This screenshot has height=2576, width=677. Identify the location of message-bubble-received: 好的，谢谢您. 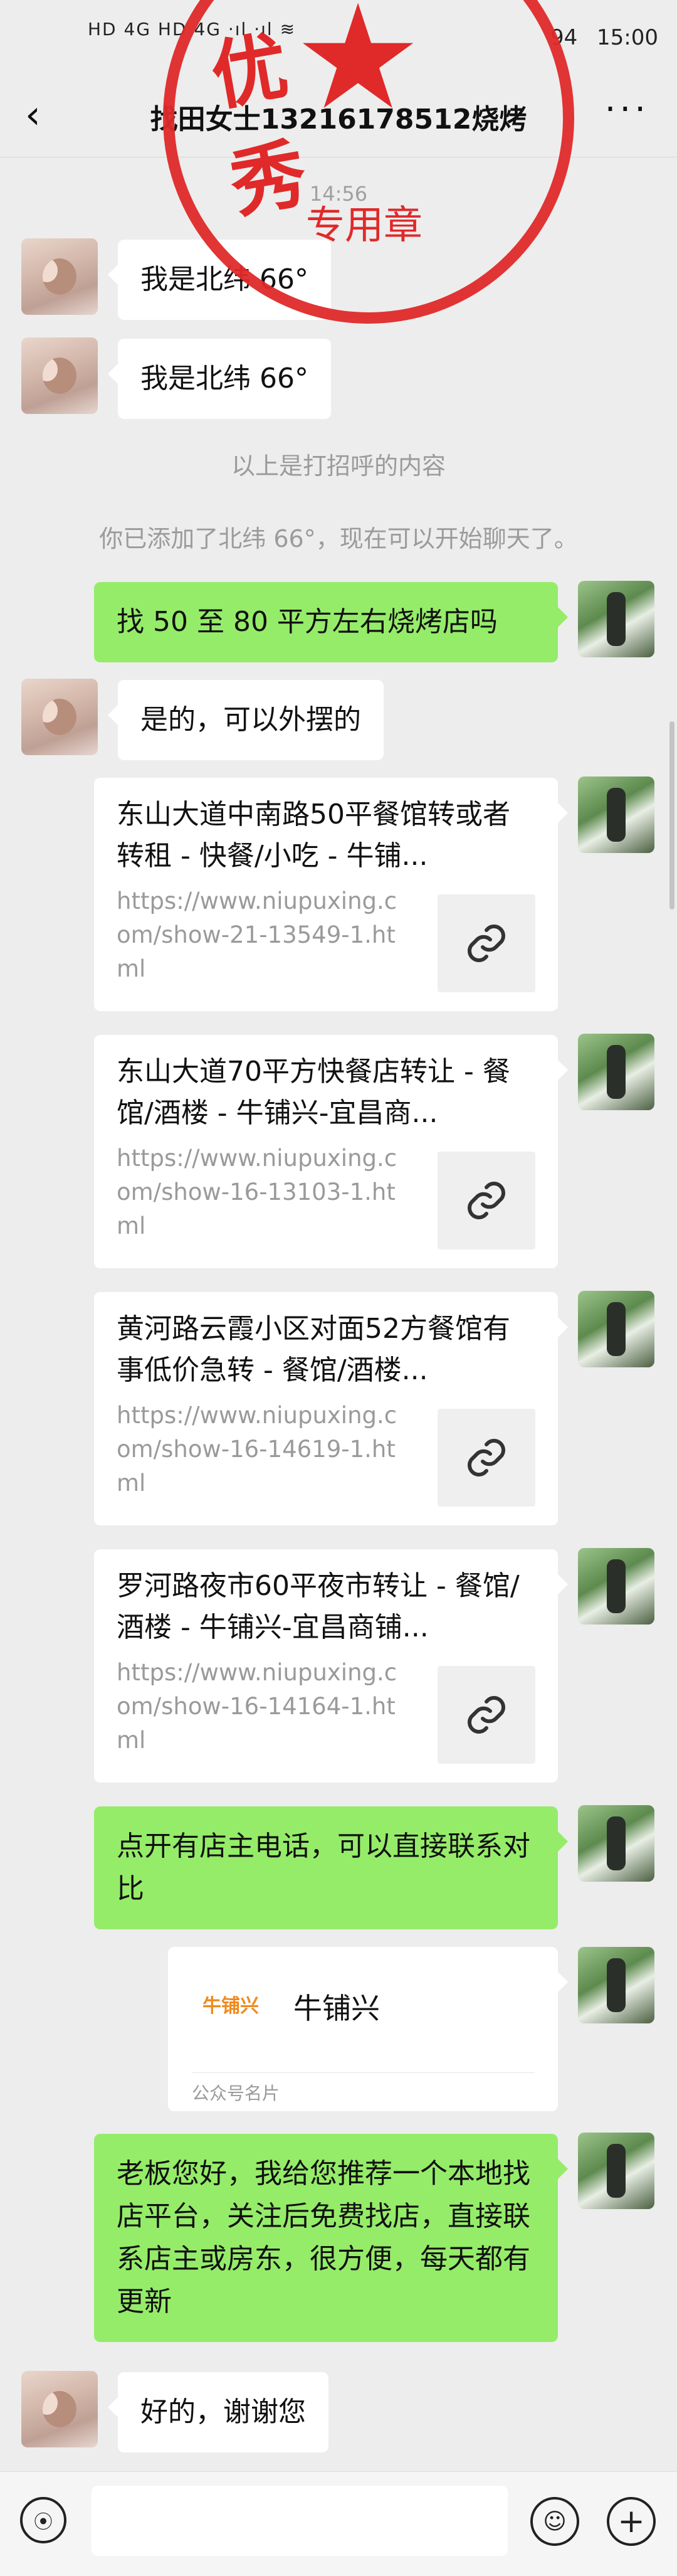
(218, 2412).